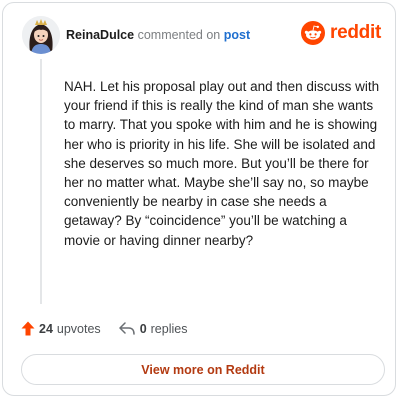  What do you see at coordinates (169, 328) in the screenshot?
I see `replies-label: replies` at bounding box center [169, 328].